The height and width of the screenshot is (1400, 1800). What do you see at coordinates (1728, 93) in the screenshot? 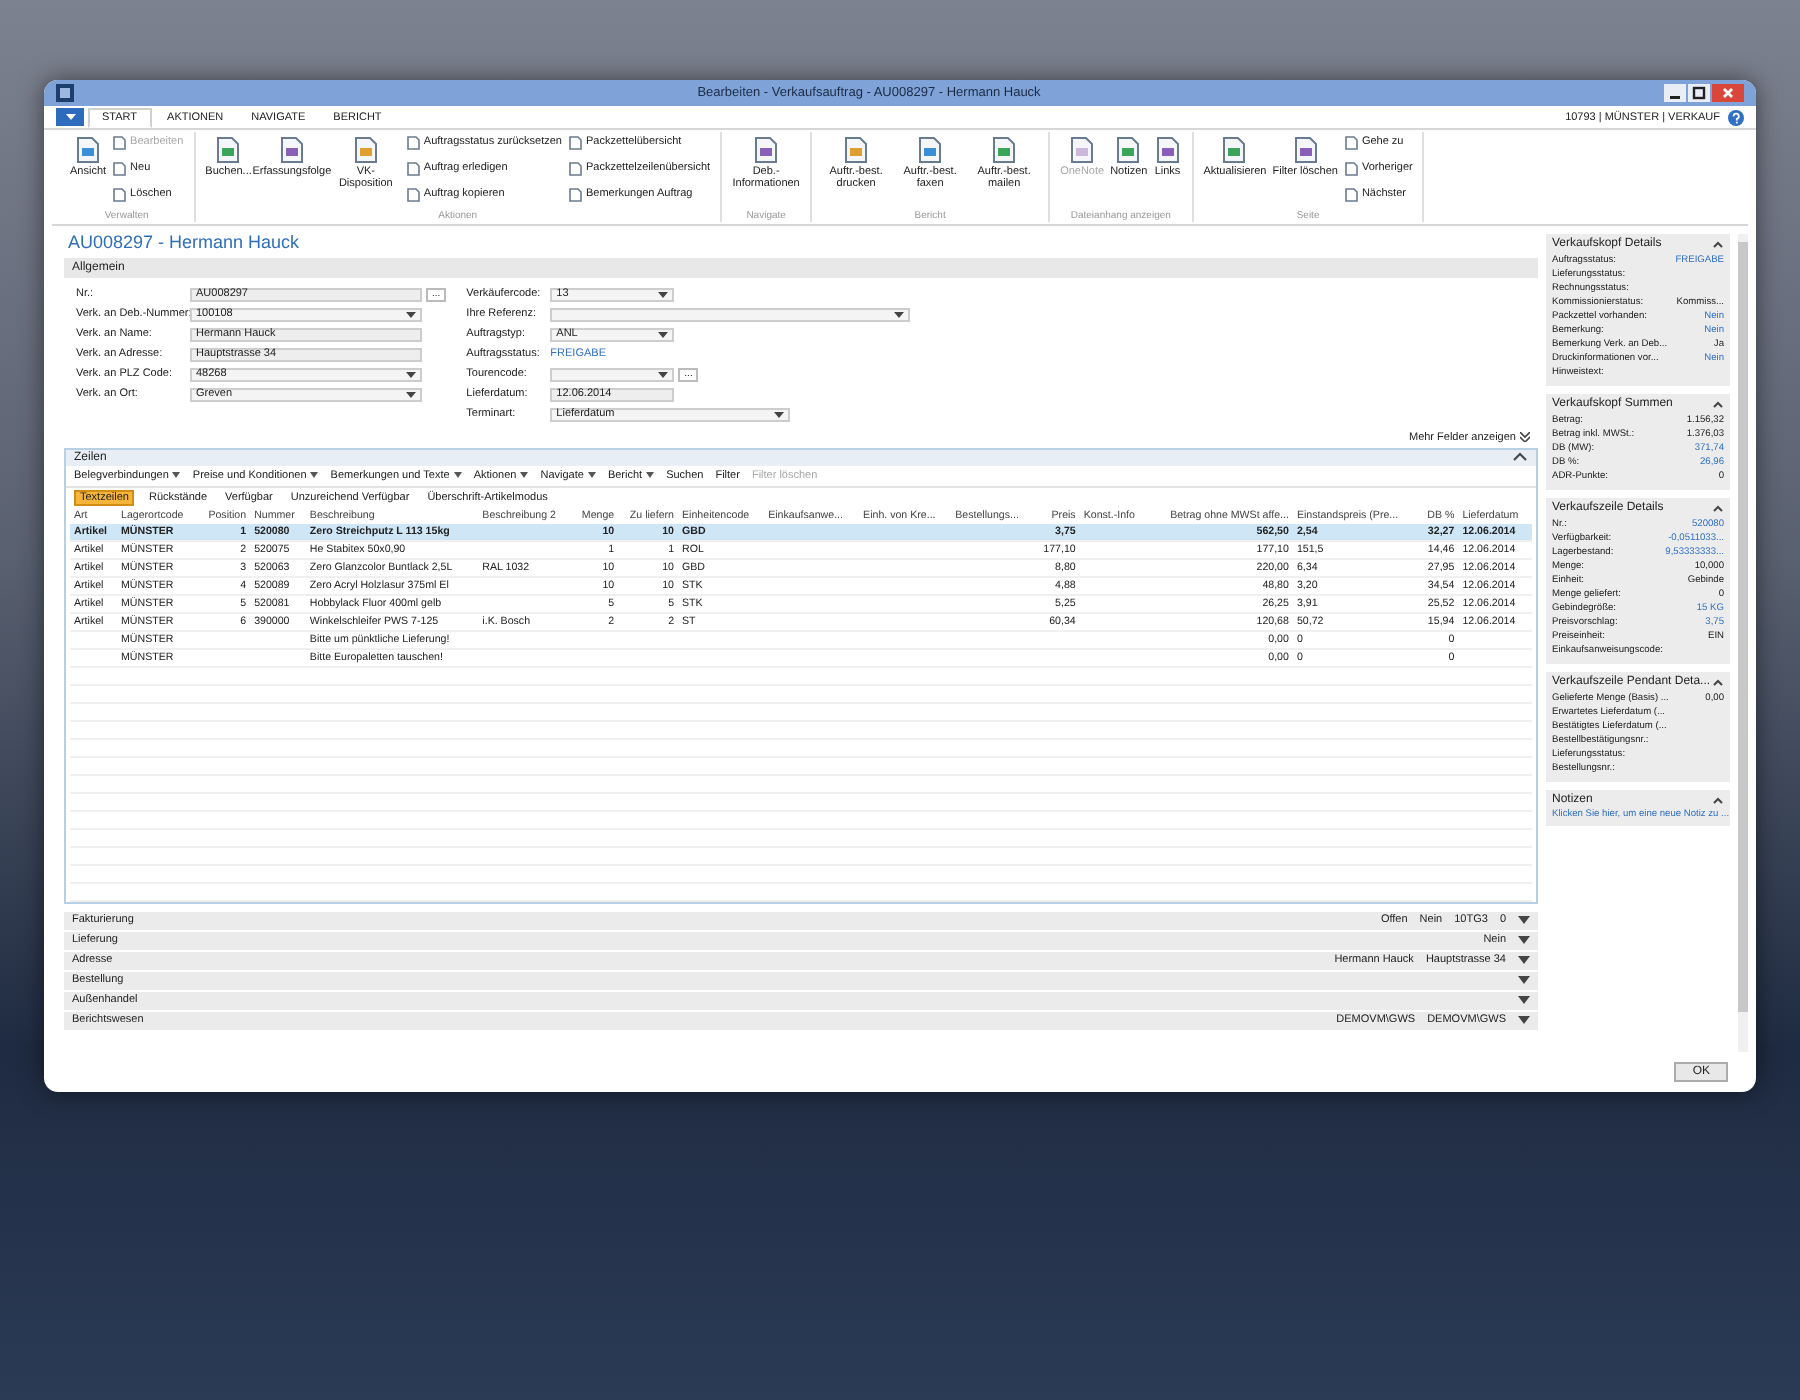
I see `close-icon` at bounding box center [1728, 93].